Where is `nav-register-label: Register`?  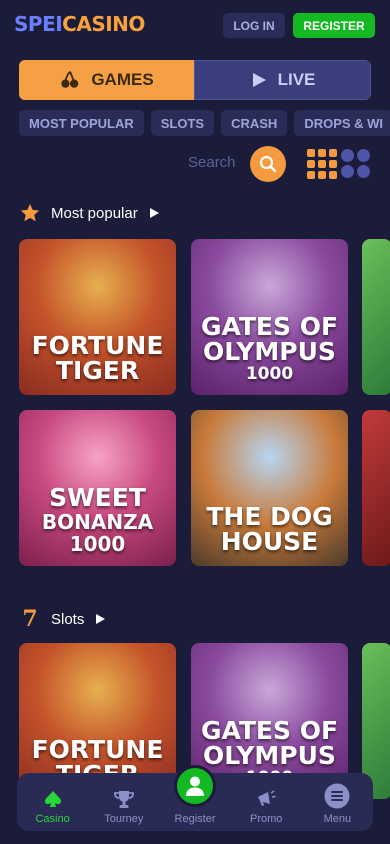 nav-register-label: Register is located at coordinates (195, 819).